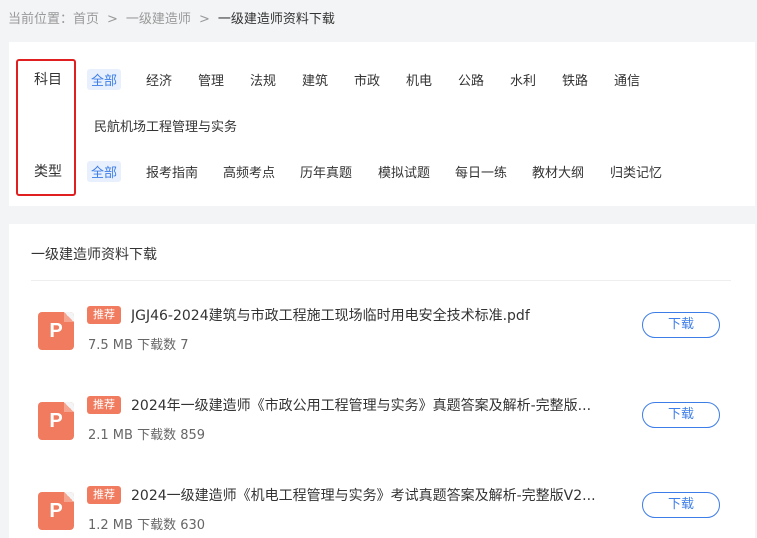  What do you see at coordinates (636, 171) in the screenshot?
I see `type-option: 归类记忆` at bounding box center [636, 171].